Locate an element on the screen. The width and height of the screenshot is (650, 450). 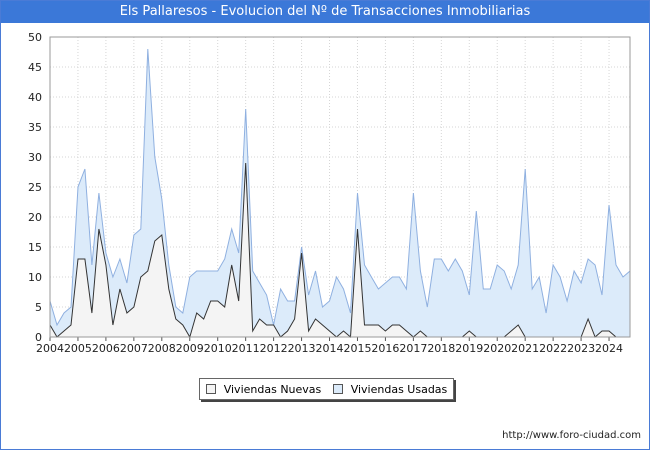
x-tick-label: 2018 is located at coordinates (441, 348).